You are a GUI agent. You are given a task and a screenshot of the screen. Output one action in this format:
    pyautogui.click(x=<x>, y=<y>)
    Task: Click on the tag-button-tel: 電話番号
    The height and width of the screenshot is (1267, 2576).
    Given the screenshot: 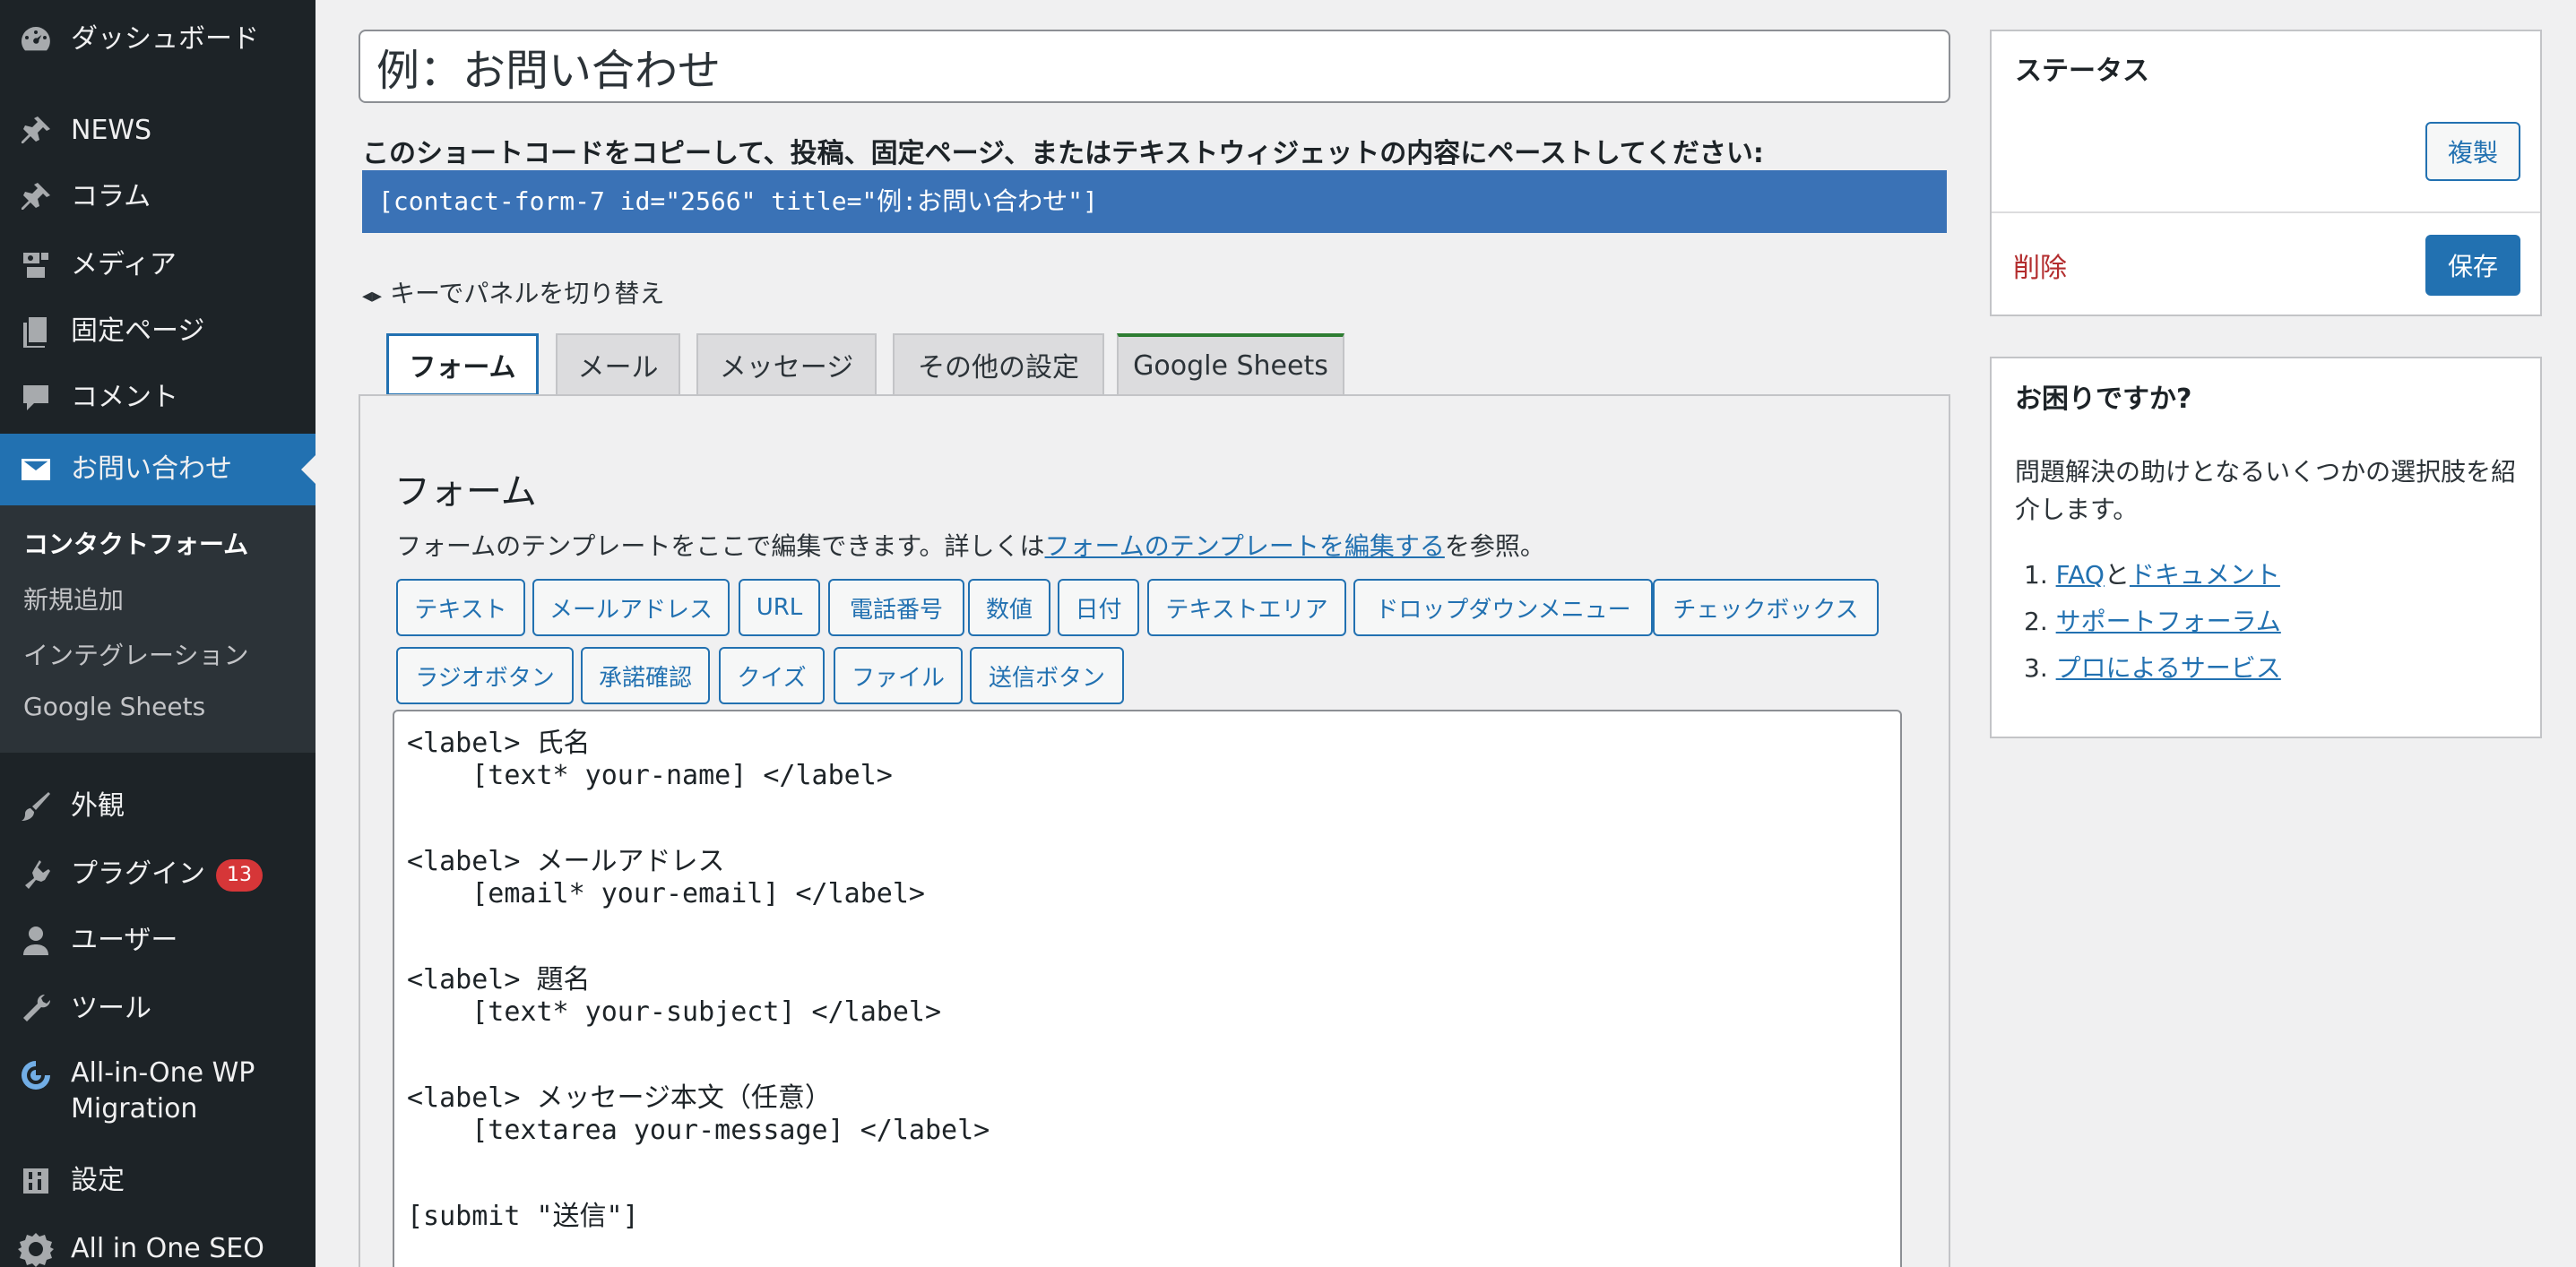 What is the action you would take?
    pyautogui.click(x=896, y=607)
    